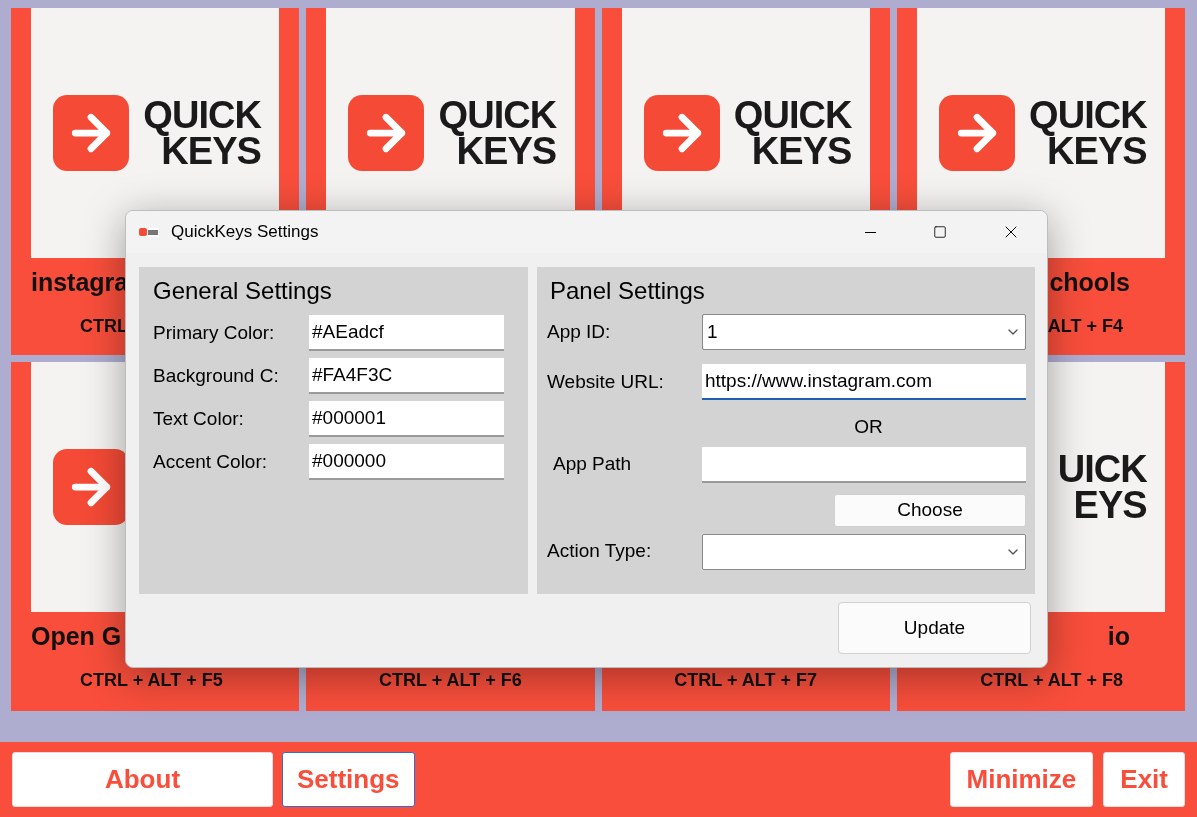 The image size is (1197, 817). What do you see at coordinates (606, 381) in the screenshot?
I see `field-label: Website URL:` at bounding box center [606, 381].